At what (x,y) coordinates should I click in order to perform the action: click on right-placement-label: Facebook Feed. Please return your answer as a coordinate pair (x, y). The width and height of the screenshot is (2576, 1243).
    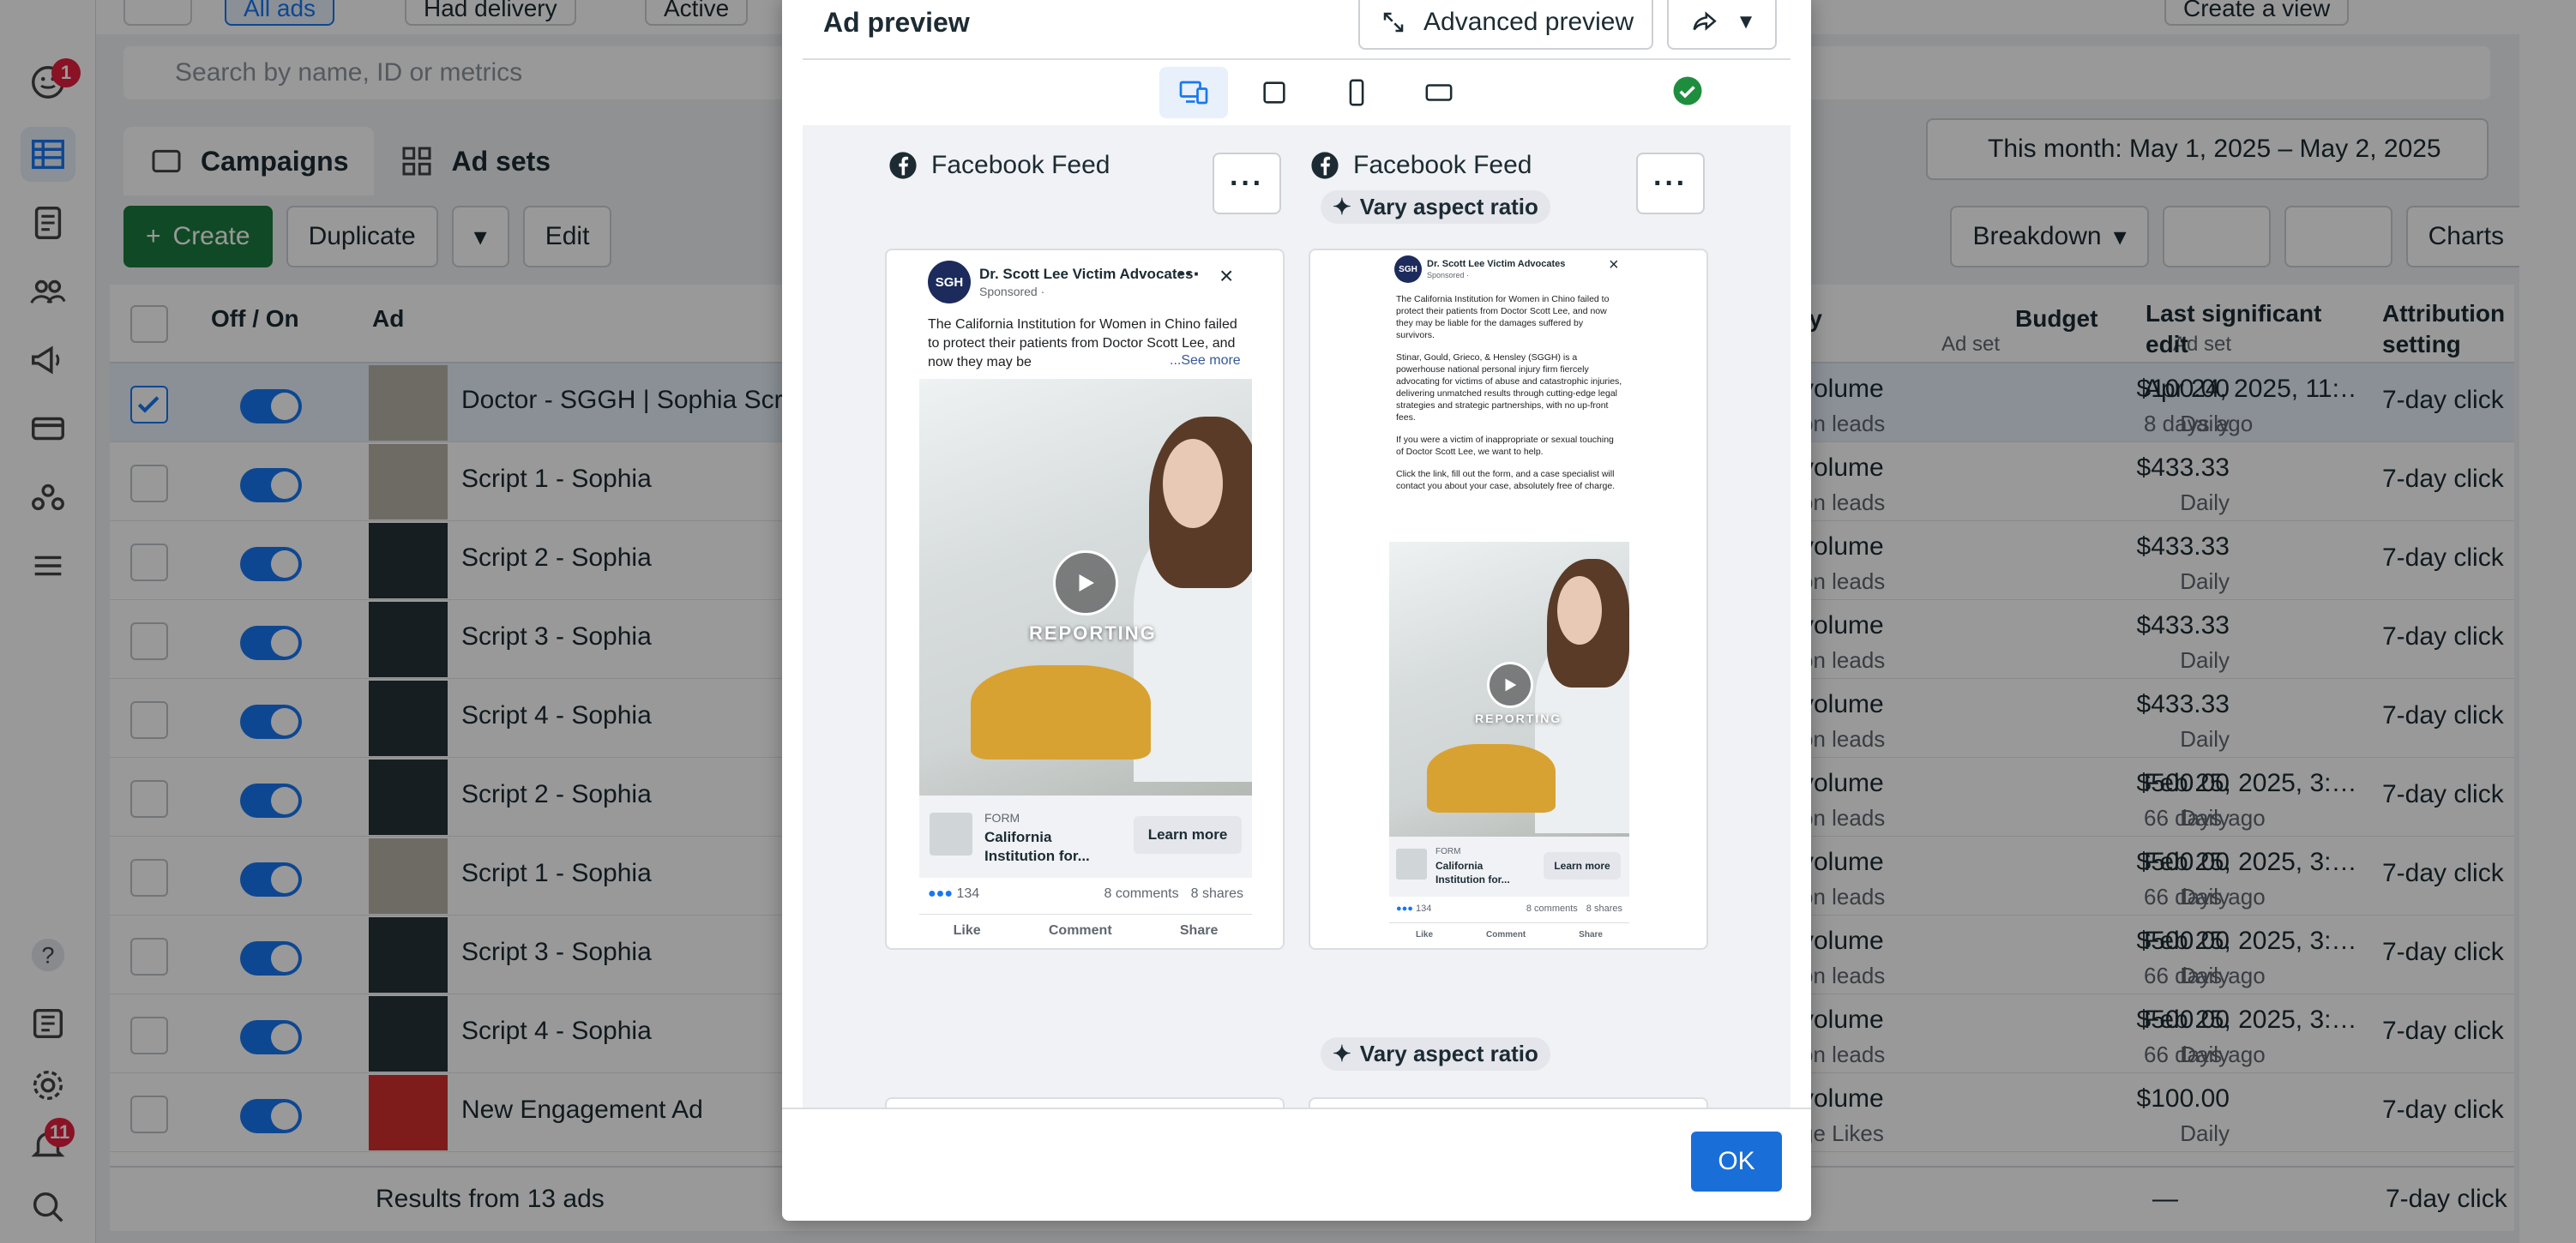
    Looking at the image, I should click on (1421, 165).